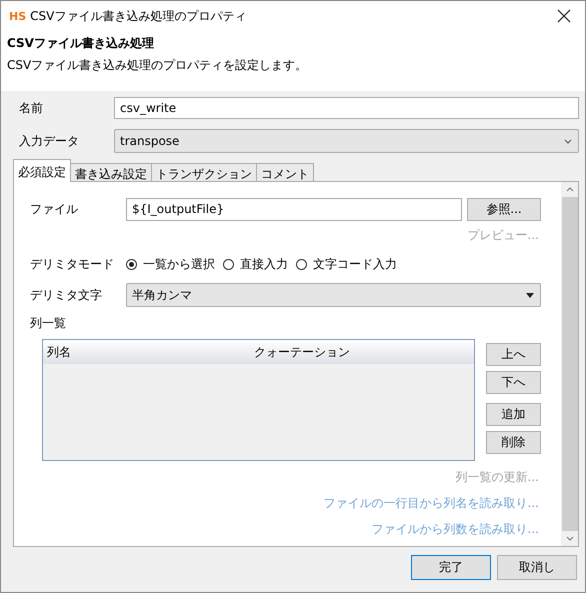 The image size is (586, 593). I want to click on dropdown-arrow-icon, so click(530, 295).